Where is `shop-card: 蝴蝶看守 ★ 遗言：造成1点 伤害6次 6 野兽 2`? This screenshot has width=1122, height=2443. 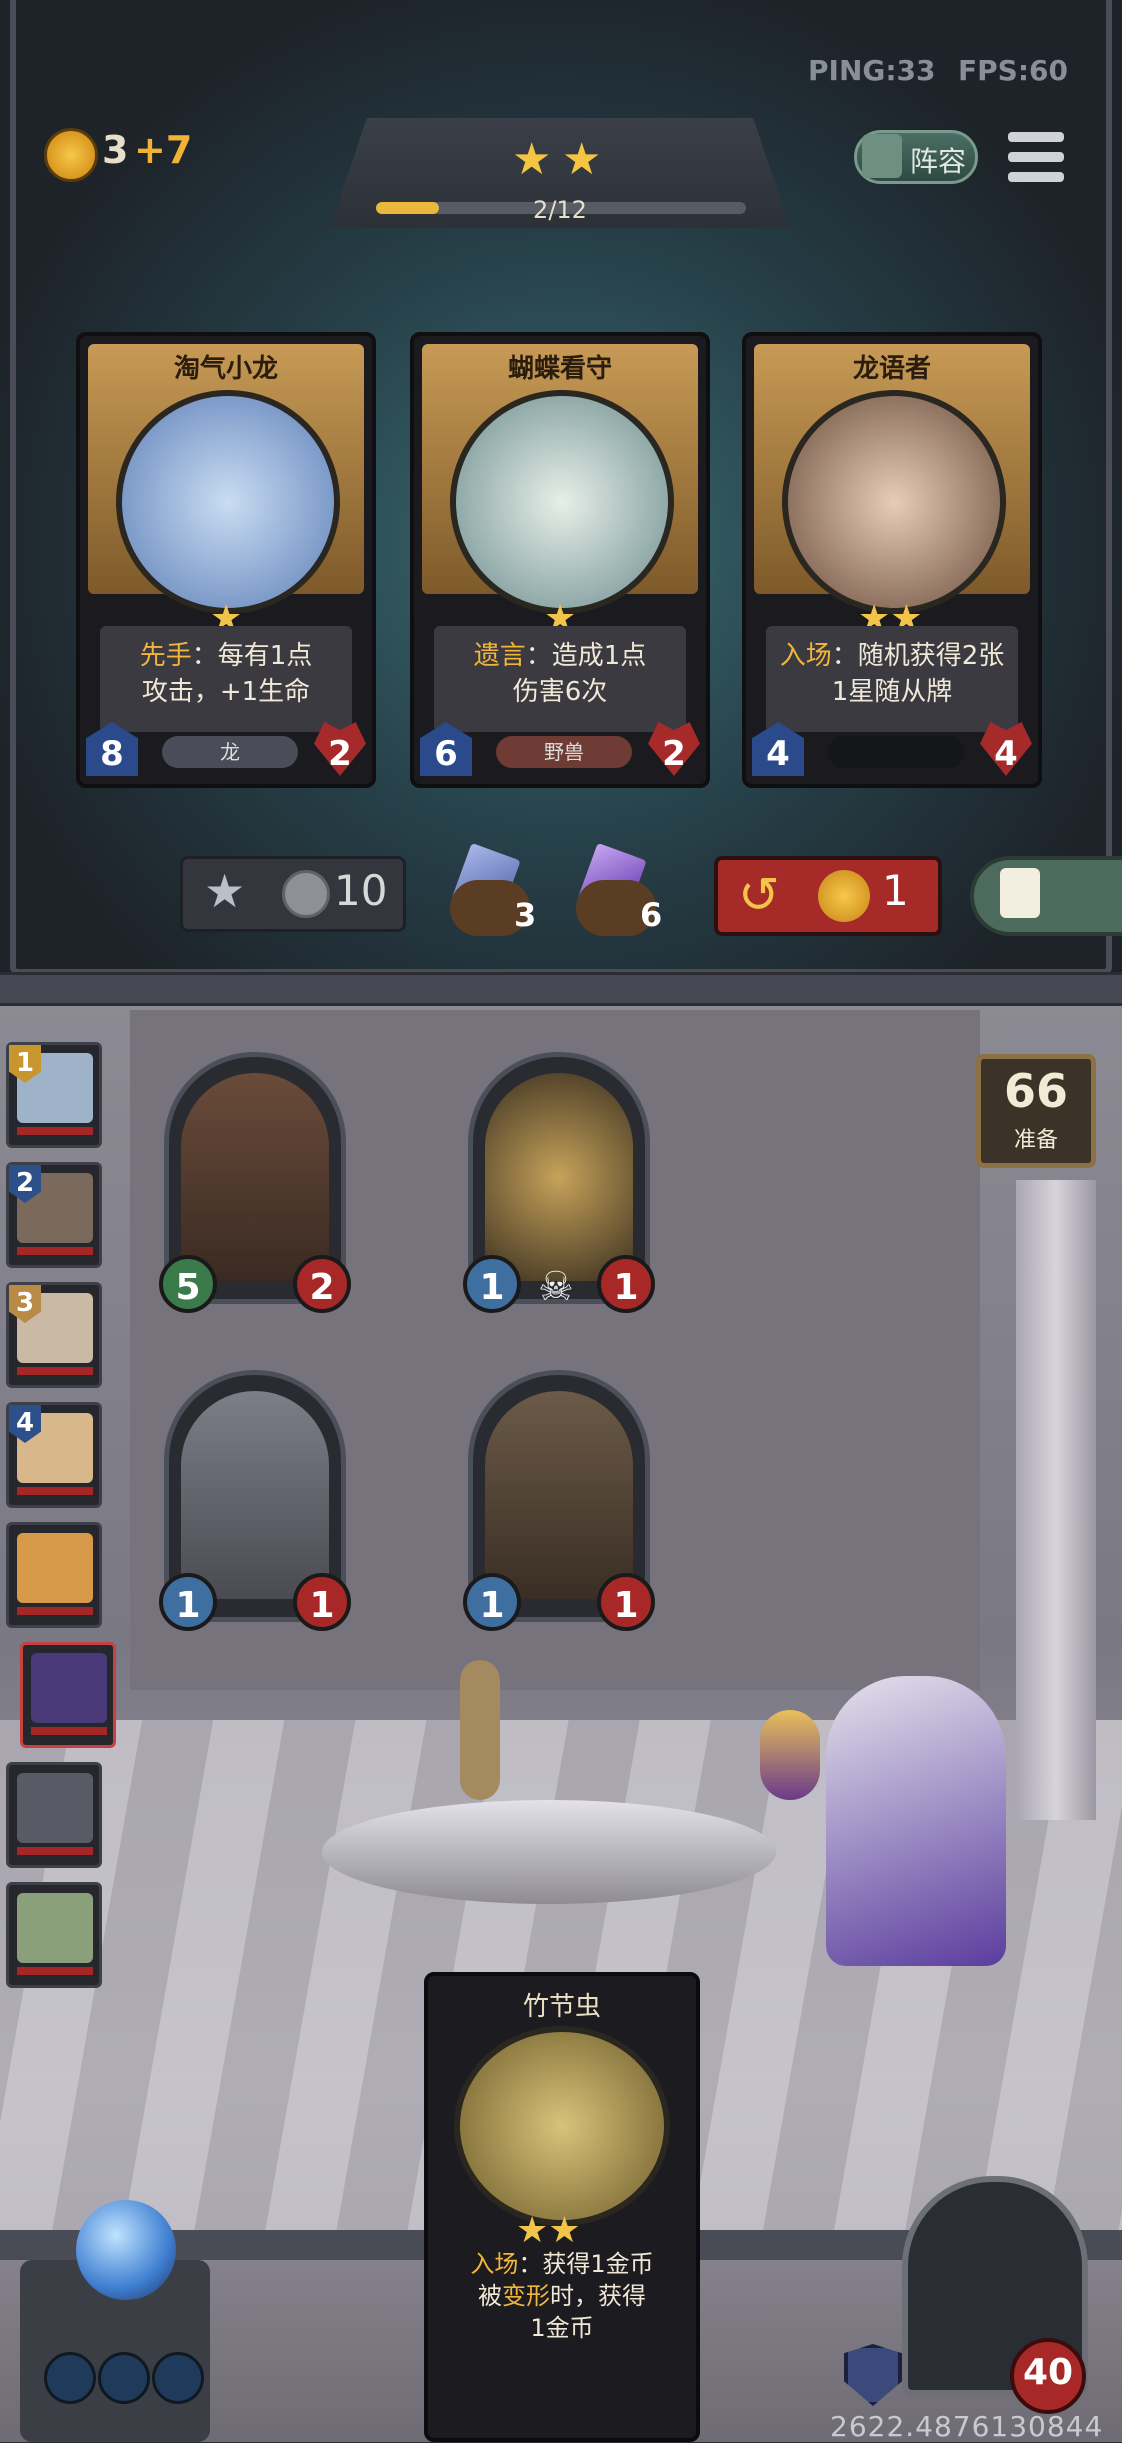 shop-card: 蝴蝶看守 ★ 遗言：造成1点 伤害6次 6 野兽 2 is located at coordinates (560, 560).